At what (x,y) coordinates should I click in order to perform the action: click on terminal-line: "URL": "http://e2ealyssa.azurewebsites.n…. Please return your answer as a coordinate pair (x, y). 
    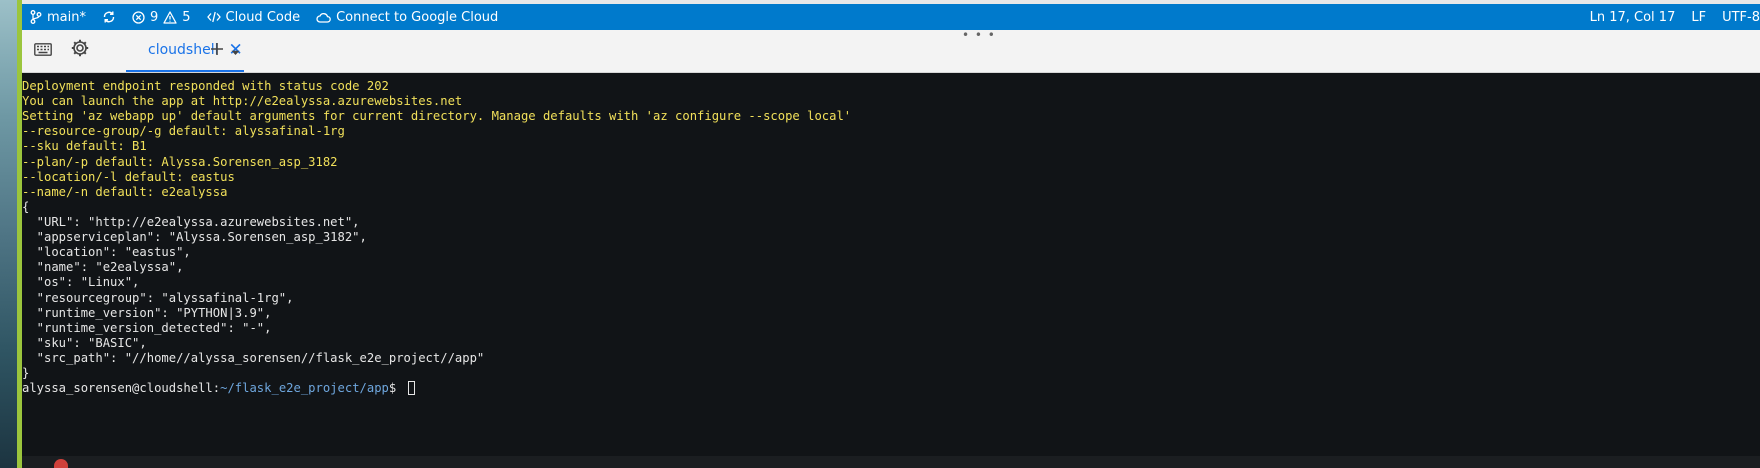
    Looking at the image, I should click on (191, 221).